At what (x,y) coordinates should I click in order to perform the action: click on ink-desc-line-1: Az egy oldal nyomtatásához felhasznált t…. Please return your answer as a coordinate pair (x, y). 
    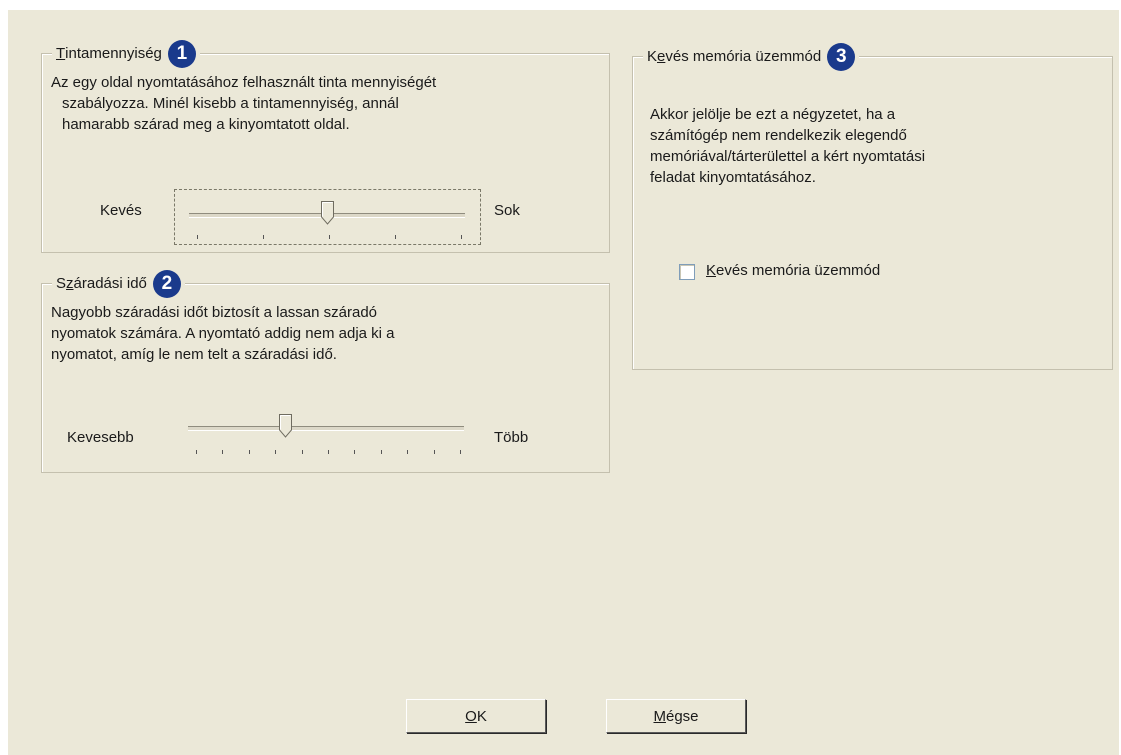
    Looking at the image, I should click on (244, 82).